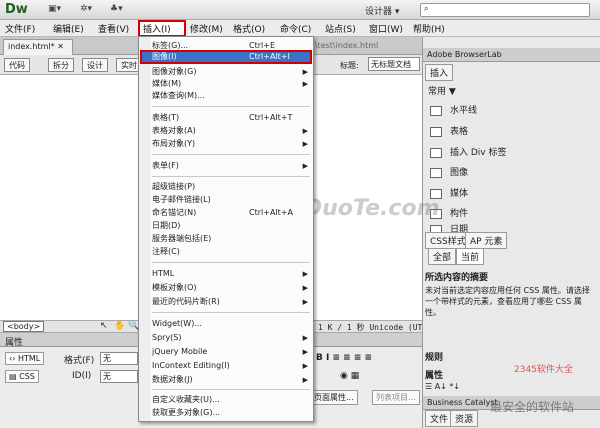 The width and height of the screenshot is (600, 428). I want to click on menu-view: 查看(V), so click(113, 28).